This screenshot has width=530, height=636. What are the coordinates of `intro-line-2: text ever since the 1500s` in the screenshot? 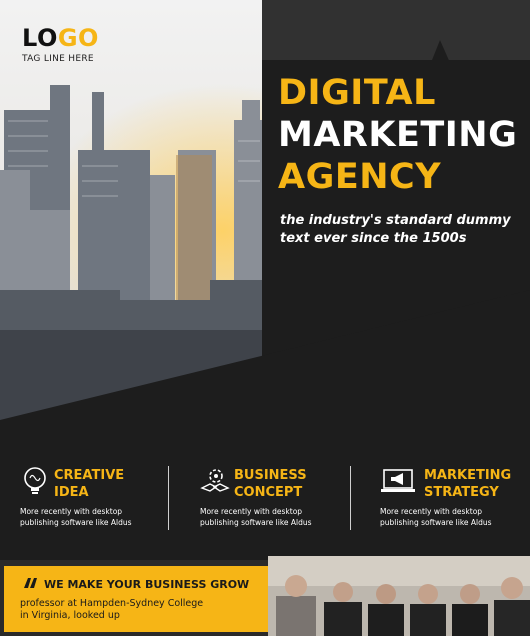 It's located at (373, 238).